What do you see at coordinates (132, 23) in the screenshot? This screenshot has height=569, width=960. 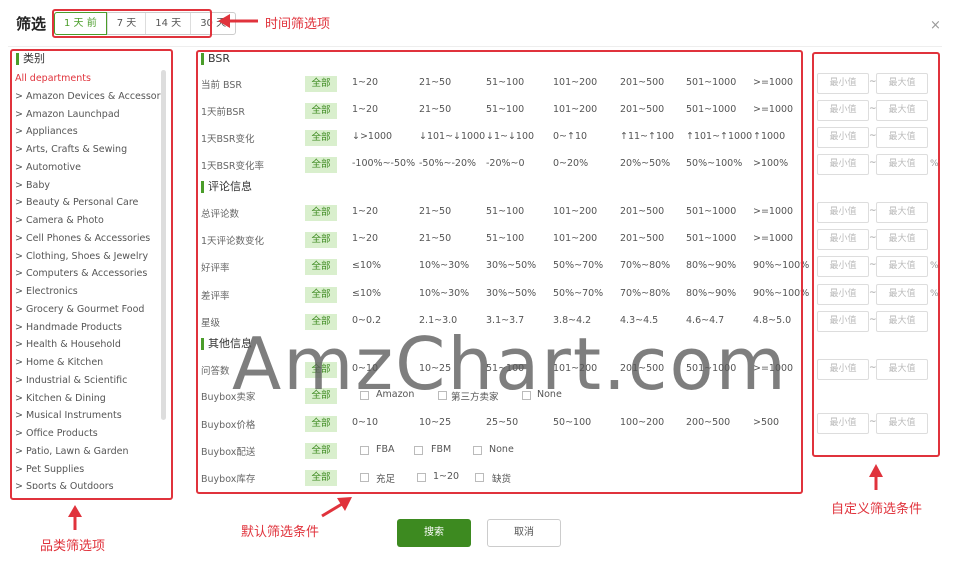 I see `annotation-box-time` at bounding box center [132, 23].